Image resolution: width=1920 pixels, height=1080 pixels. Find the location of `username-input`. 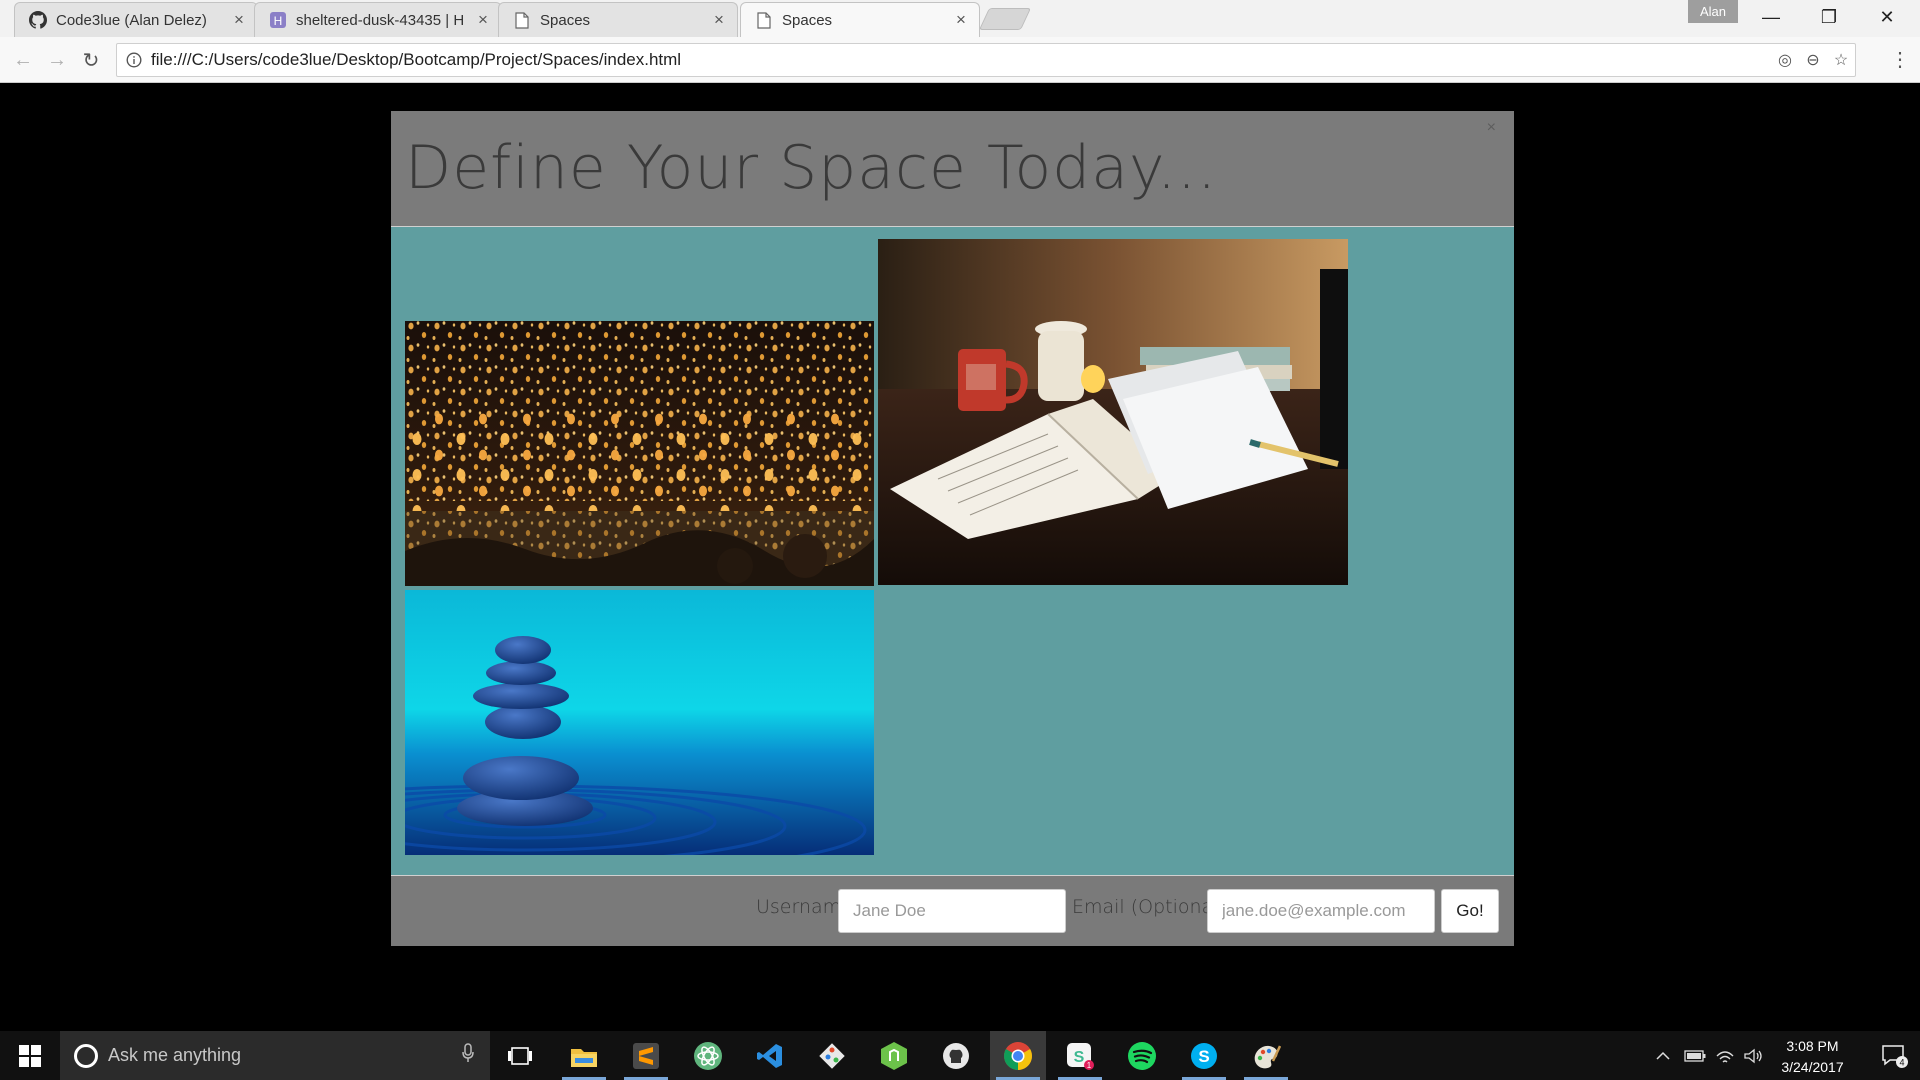

username-input is located at coordinates (952, 911).